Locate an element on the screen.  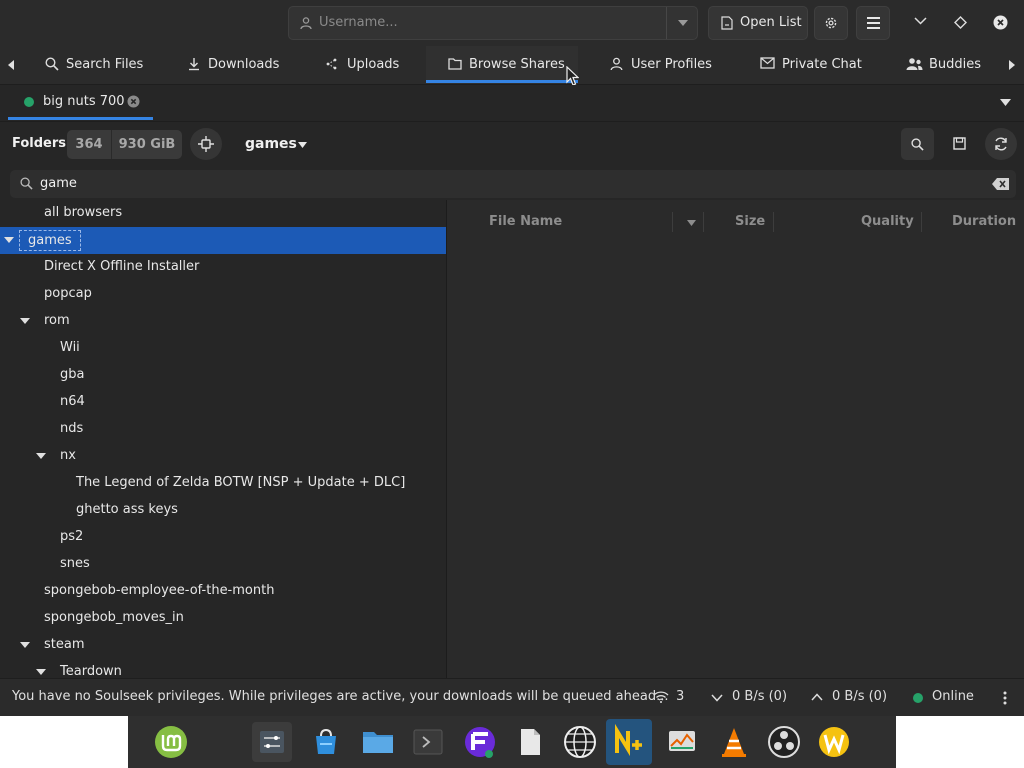
tab-label: Buddies is located at coordinates (955, 64).